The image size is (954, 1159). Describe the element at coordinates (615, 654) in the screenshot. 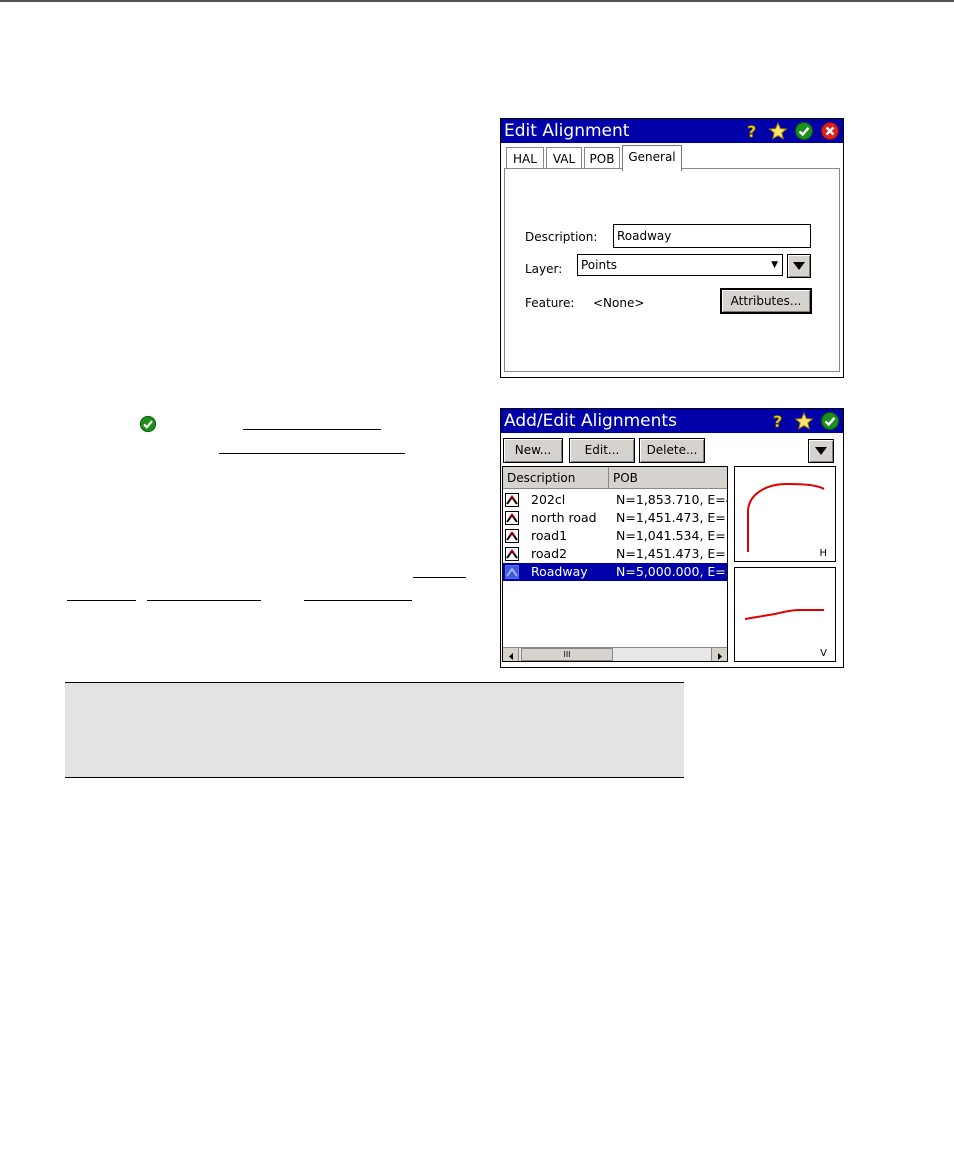

I see `horizontal-scrollbar: III` at that location.